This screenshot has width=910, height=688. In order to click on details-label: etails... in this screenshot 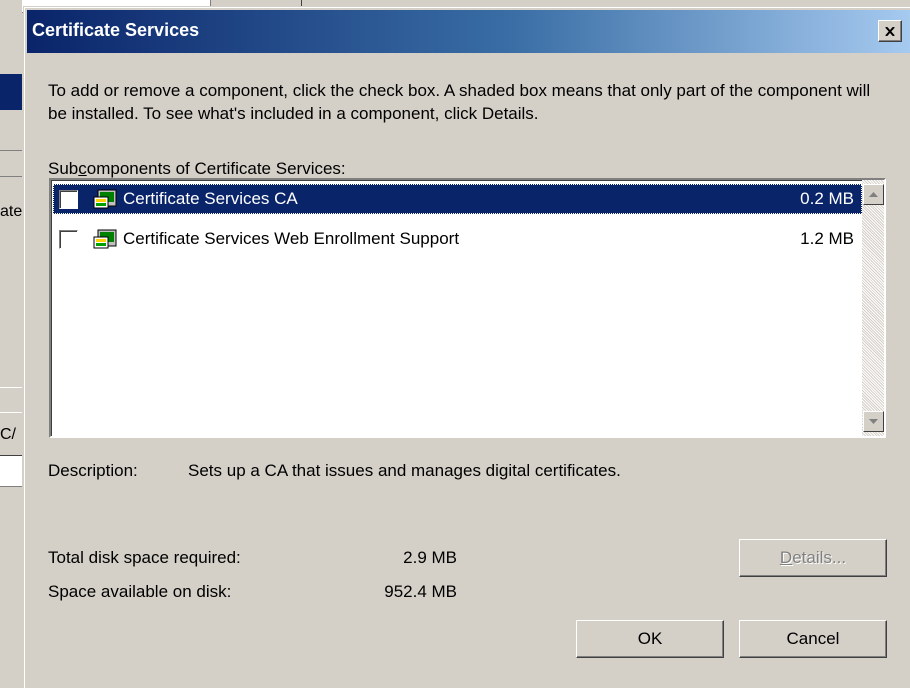, I will do `click(819, 557)`.